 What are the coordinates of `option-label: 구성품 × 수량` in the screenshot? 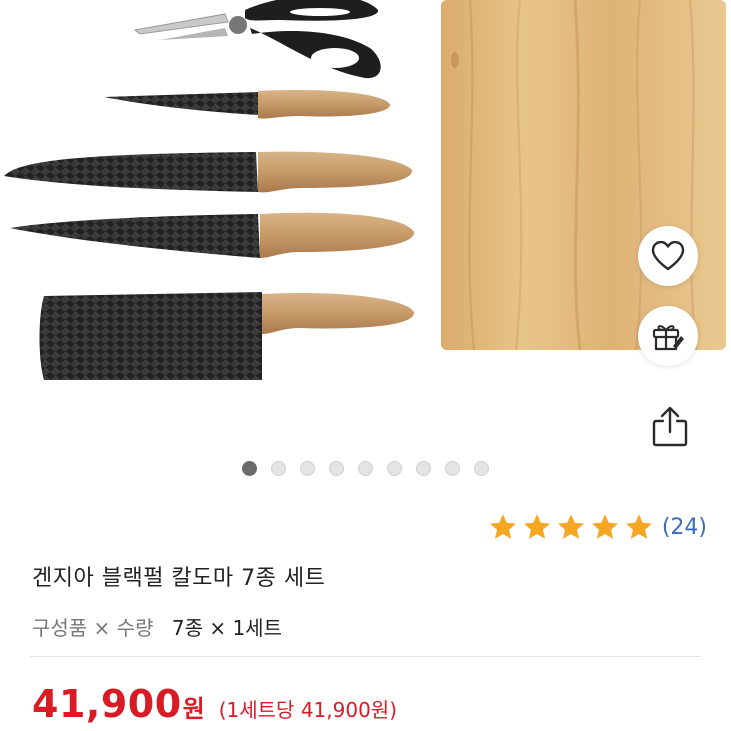 It's located at (93, 628).